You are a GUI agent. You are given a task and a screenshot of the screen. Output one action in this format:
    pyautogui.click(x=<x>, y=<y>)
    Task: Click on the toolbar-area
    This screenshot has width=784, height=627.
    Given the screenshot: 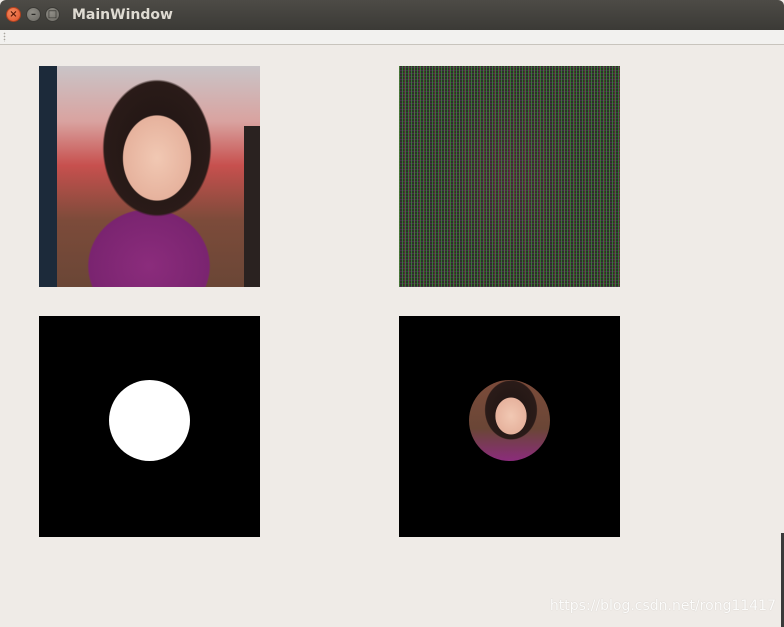 What is the action you would take?
    pyautogui.click(x=392, y=37)
    